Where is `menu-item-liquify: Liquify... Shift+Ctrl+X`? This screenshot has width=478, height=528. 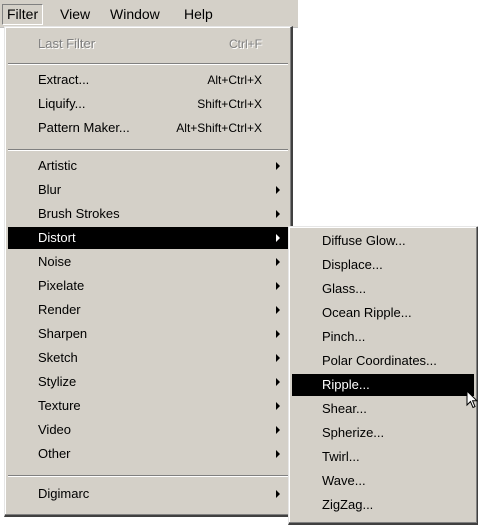
menu-item-liquify: Liquify... Shift+Ctrl+X is located at coordinates (148, 104).